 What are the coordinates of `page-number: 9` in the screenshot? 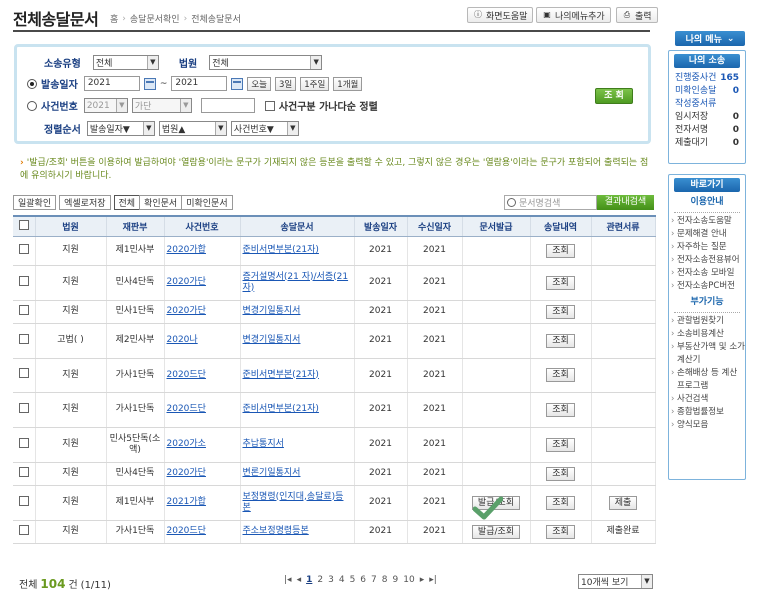 It's located at (396, 580).